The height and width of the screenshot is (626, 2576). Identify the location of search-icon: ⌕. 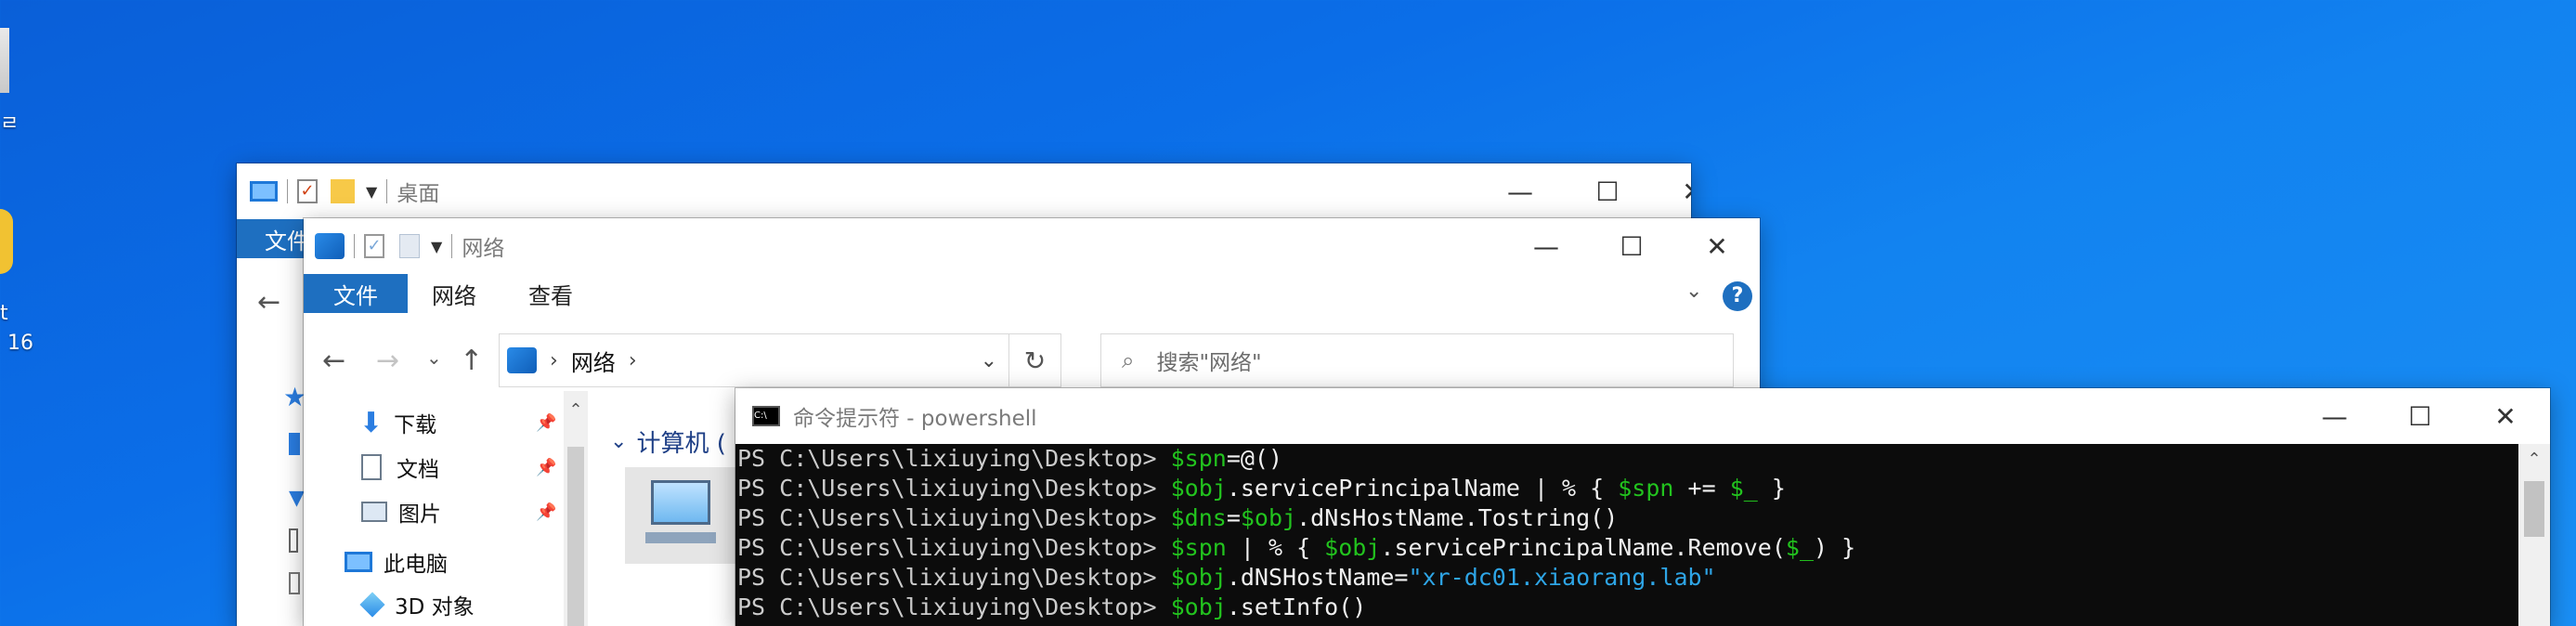
(1129, 360).